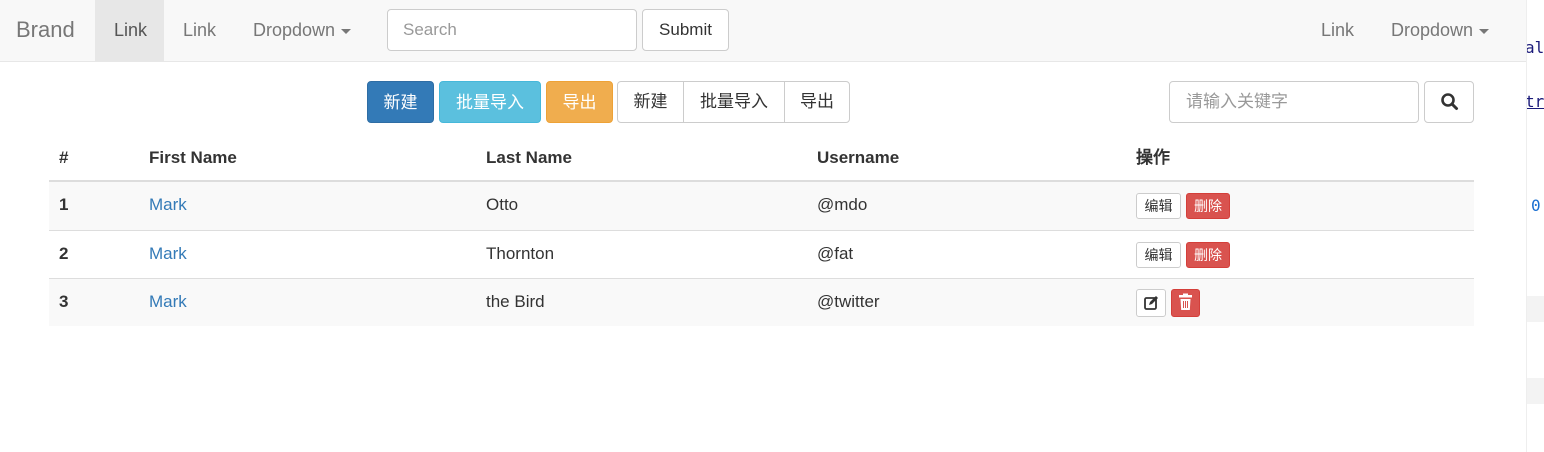 Image resolution: width=1544 pixels, height=452 pixels. I want to click on toolbar-button-group: 新建 批量导入 导出, so click(733, 102).